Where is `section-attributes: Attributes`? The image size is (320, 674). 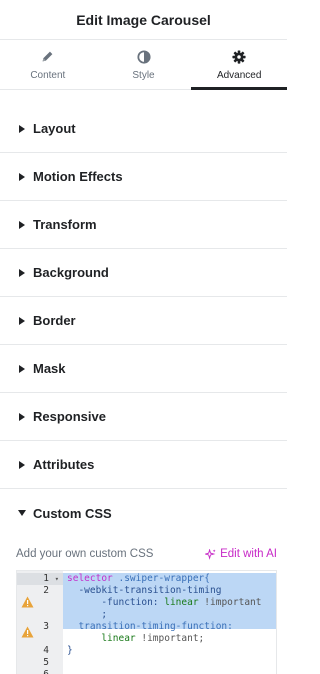 section-attributes: Attributes is located at coordinates (143, 465).